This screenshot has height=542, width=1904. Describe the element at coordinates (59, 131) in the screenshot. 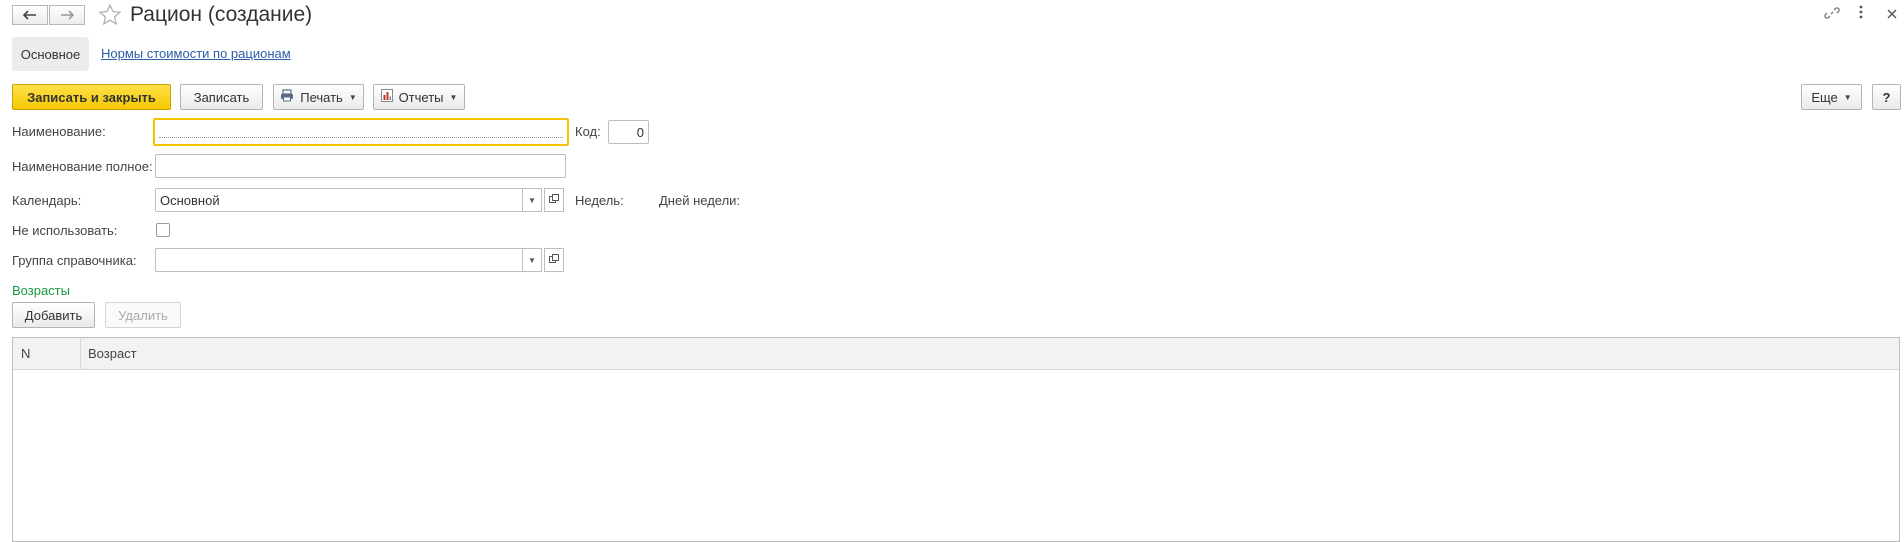

I see `name-label: Наименование:` at that location.